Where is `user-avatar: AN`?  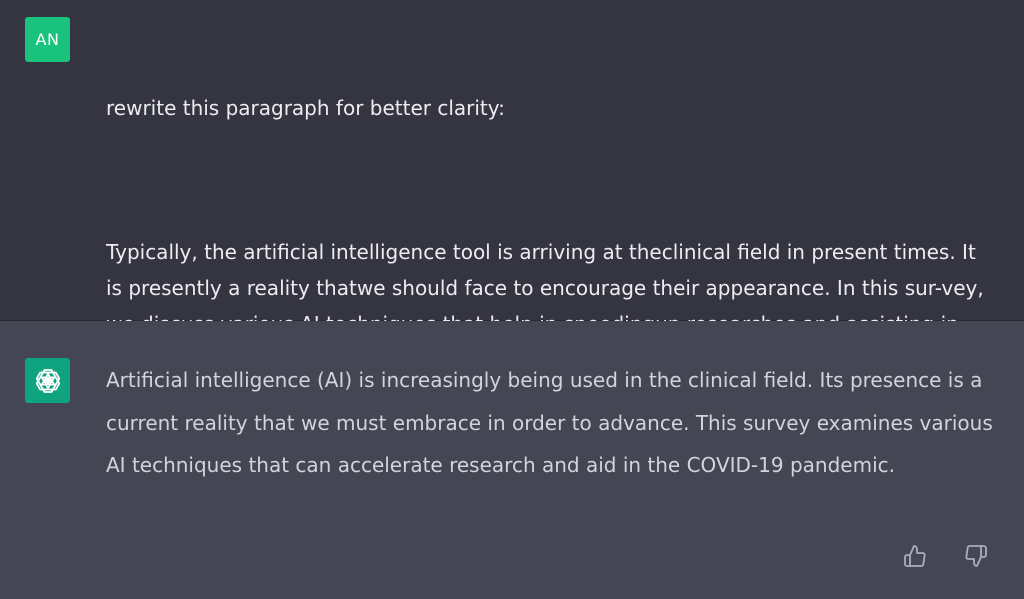
user-avatar: AN is located at coordinates (47, 39).